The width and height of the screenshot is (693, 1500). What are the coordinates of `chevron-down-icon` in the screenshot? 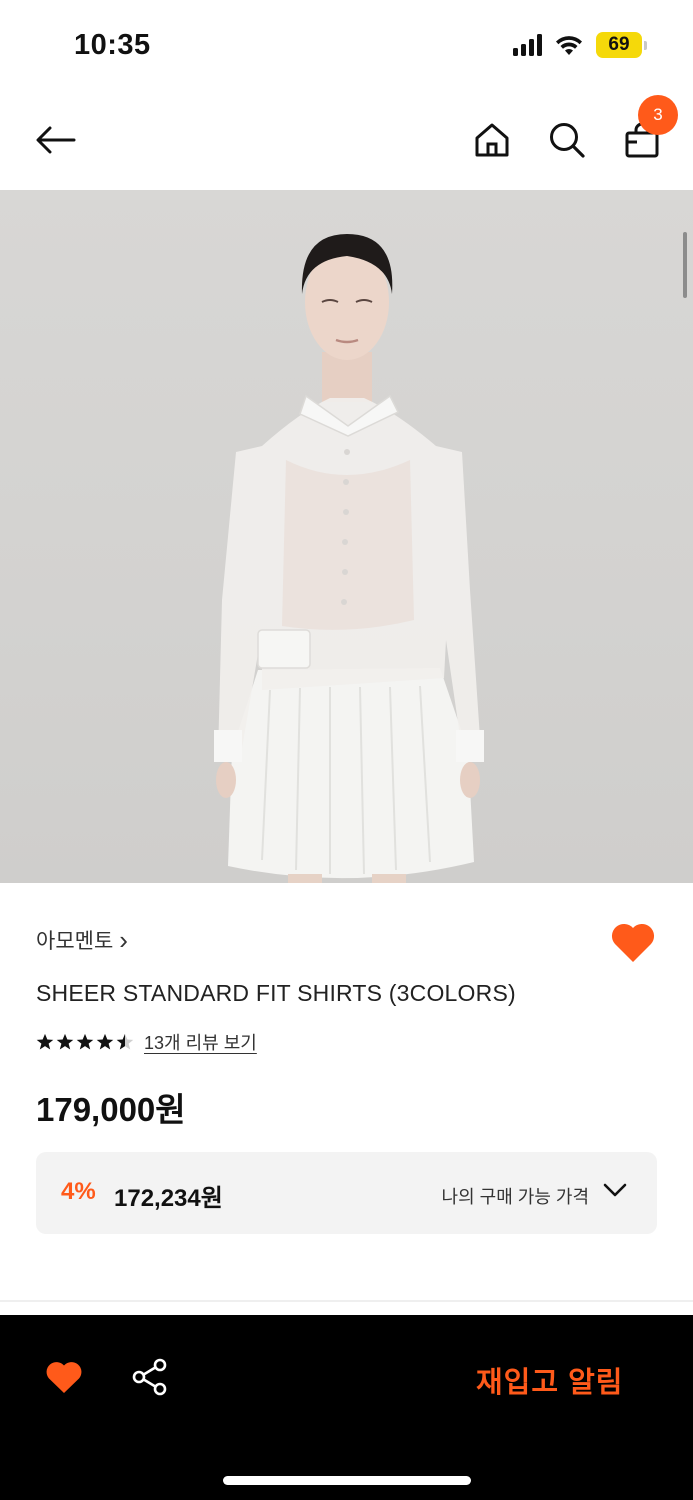 It's located at (615, 1190).